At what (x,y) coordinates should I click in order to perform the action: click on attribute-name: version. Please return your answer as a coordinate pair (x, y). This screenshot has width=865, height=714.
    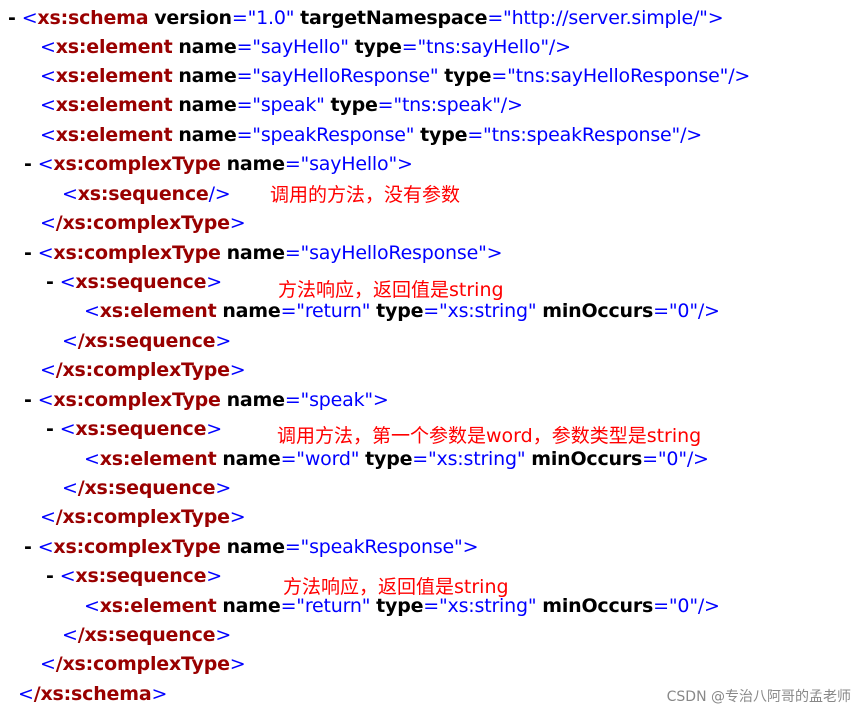
    Looking at the image, I should click on (193, 18).